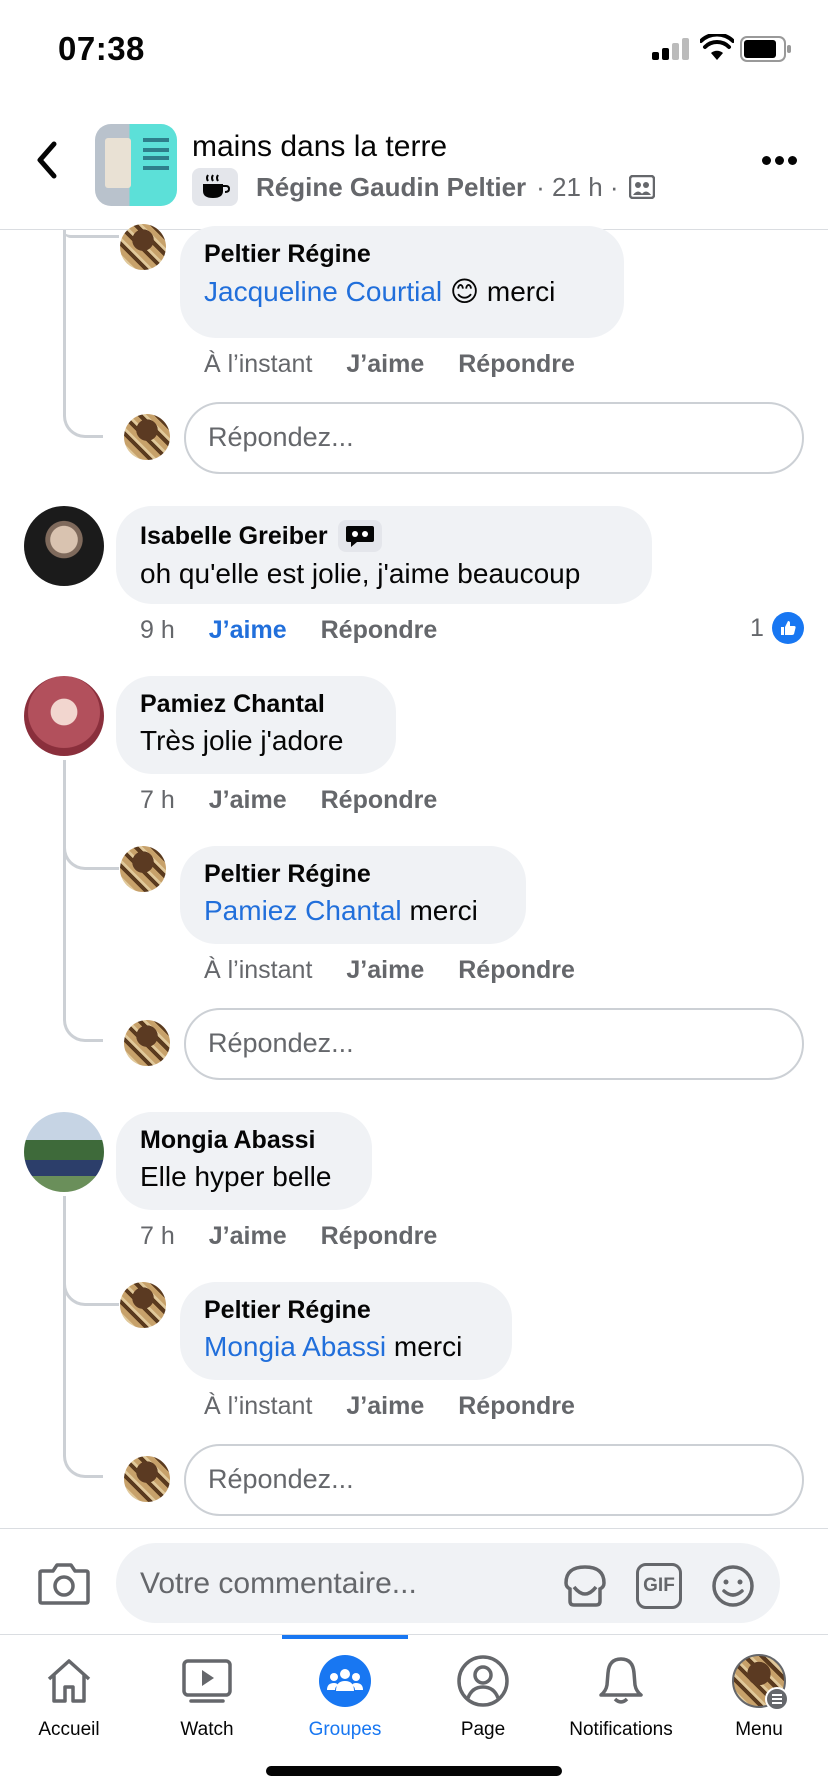  Describe the element at coordinates (288, 800) in the screenshot. I see `comment-actions: 7 h J’aime Répondre` at that location.